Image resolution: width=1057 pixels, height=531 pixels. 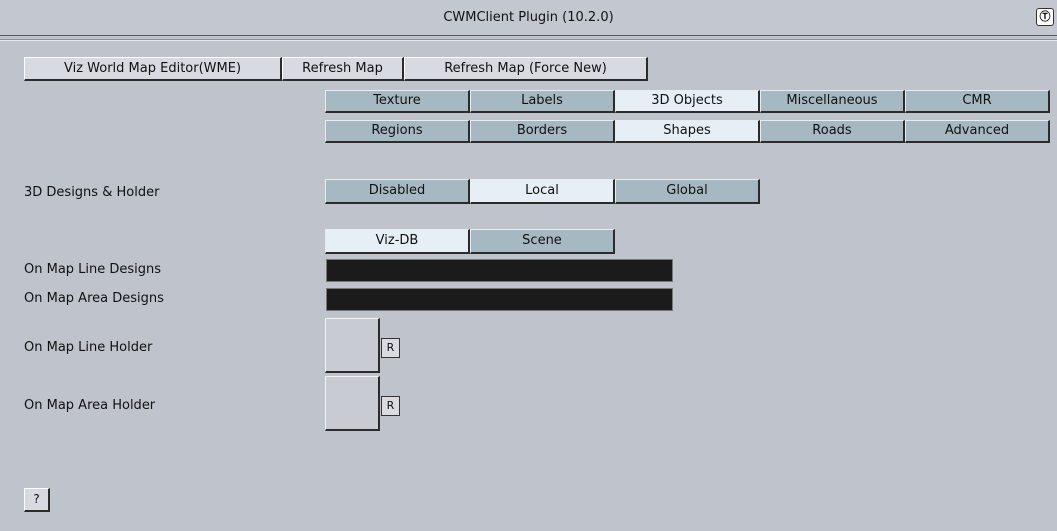 What do you see at coordinates (832, 131) in the screenshot?
I see `tab-roads: Roads` at bounding box center [832, 131].